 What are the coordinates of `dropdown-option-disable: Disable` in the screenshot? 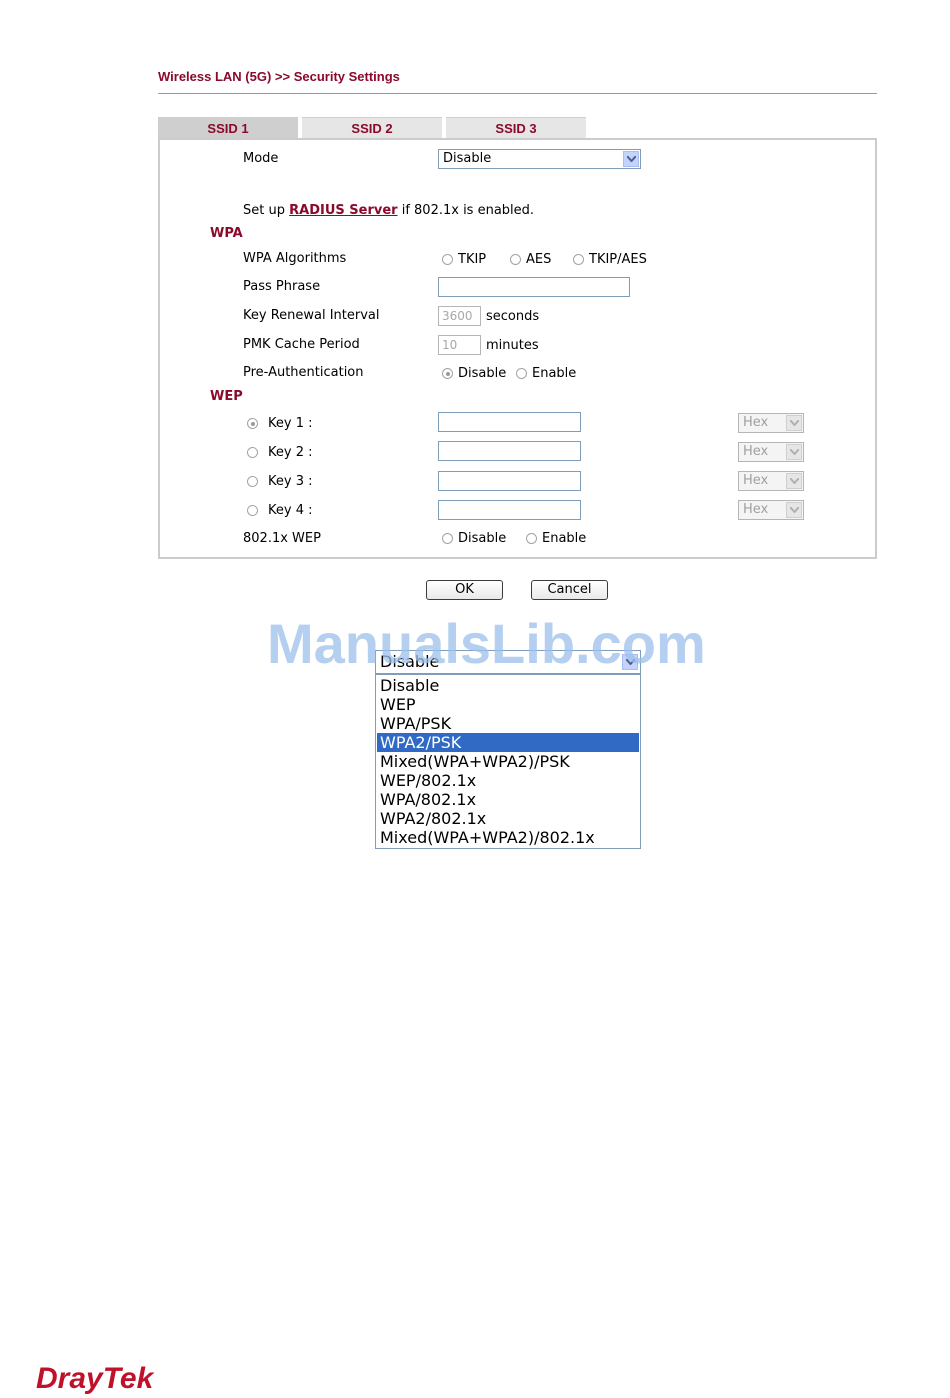 It's located at (508, 685).